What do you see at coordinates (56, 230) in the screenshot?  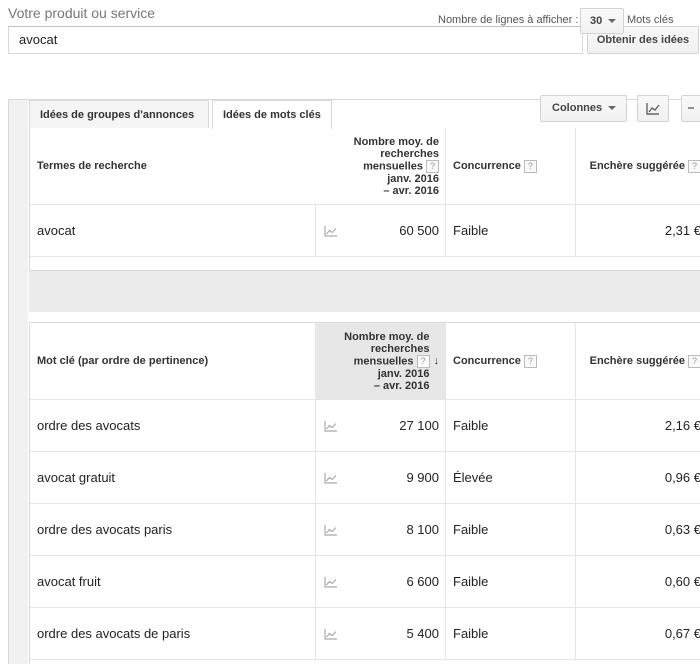 I see `keyword-text: avocat` at bounding box center [56, 230].